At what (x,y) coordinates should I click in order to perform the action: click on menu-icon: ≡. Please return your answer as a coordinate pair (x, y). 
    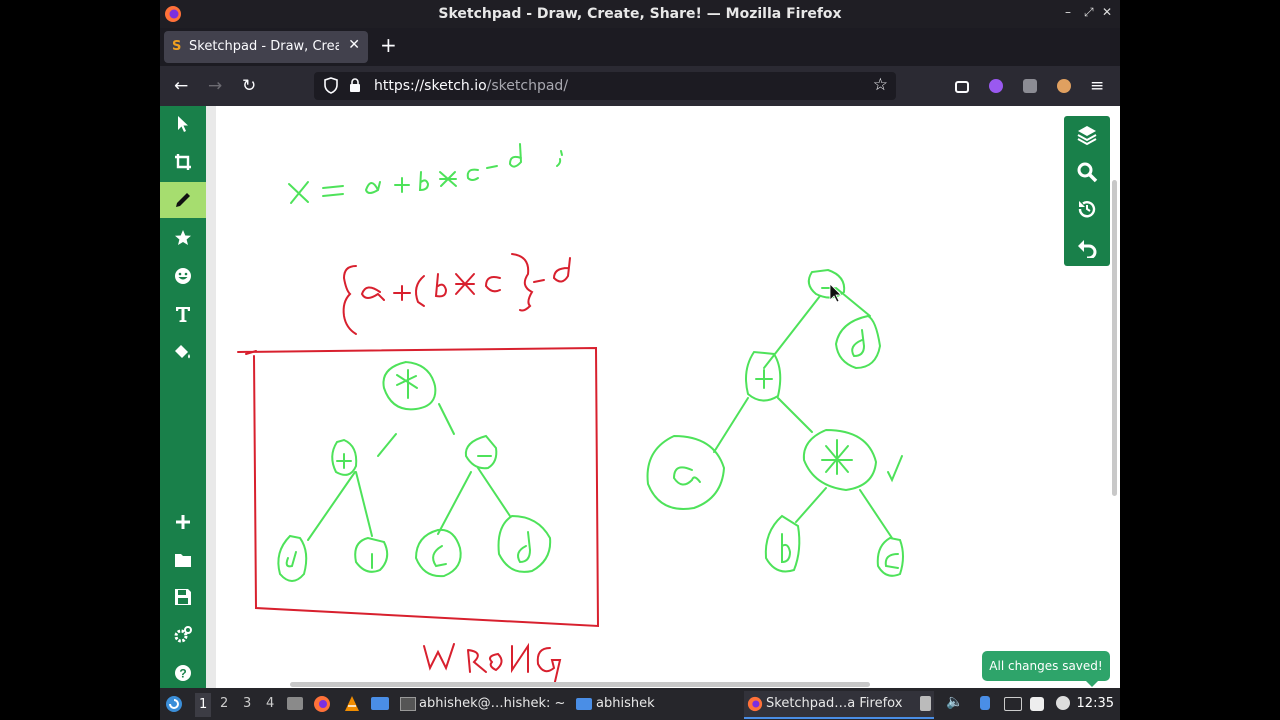
    Looking at the image, I should click on (1097, 86).